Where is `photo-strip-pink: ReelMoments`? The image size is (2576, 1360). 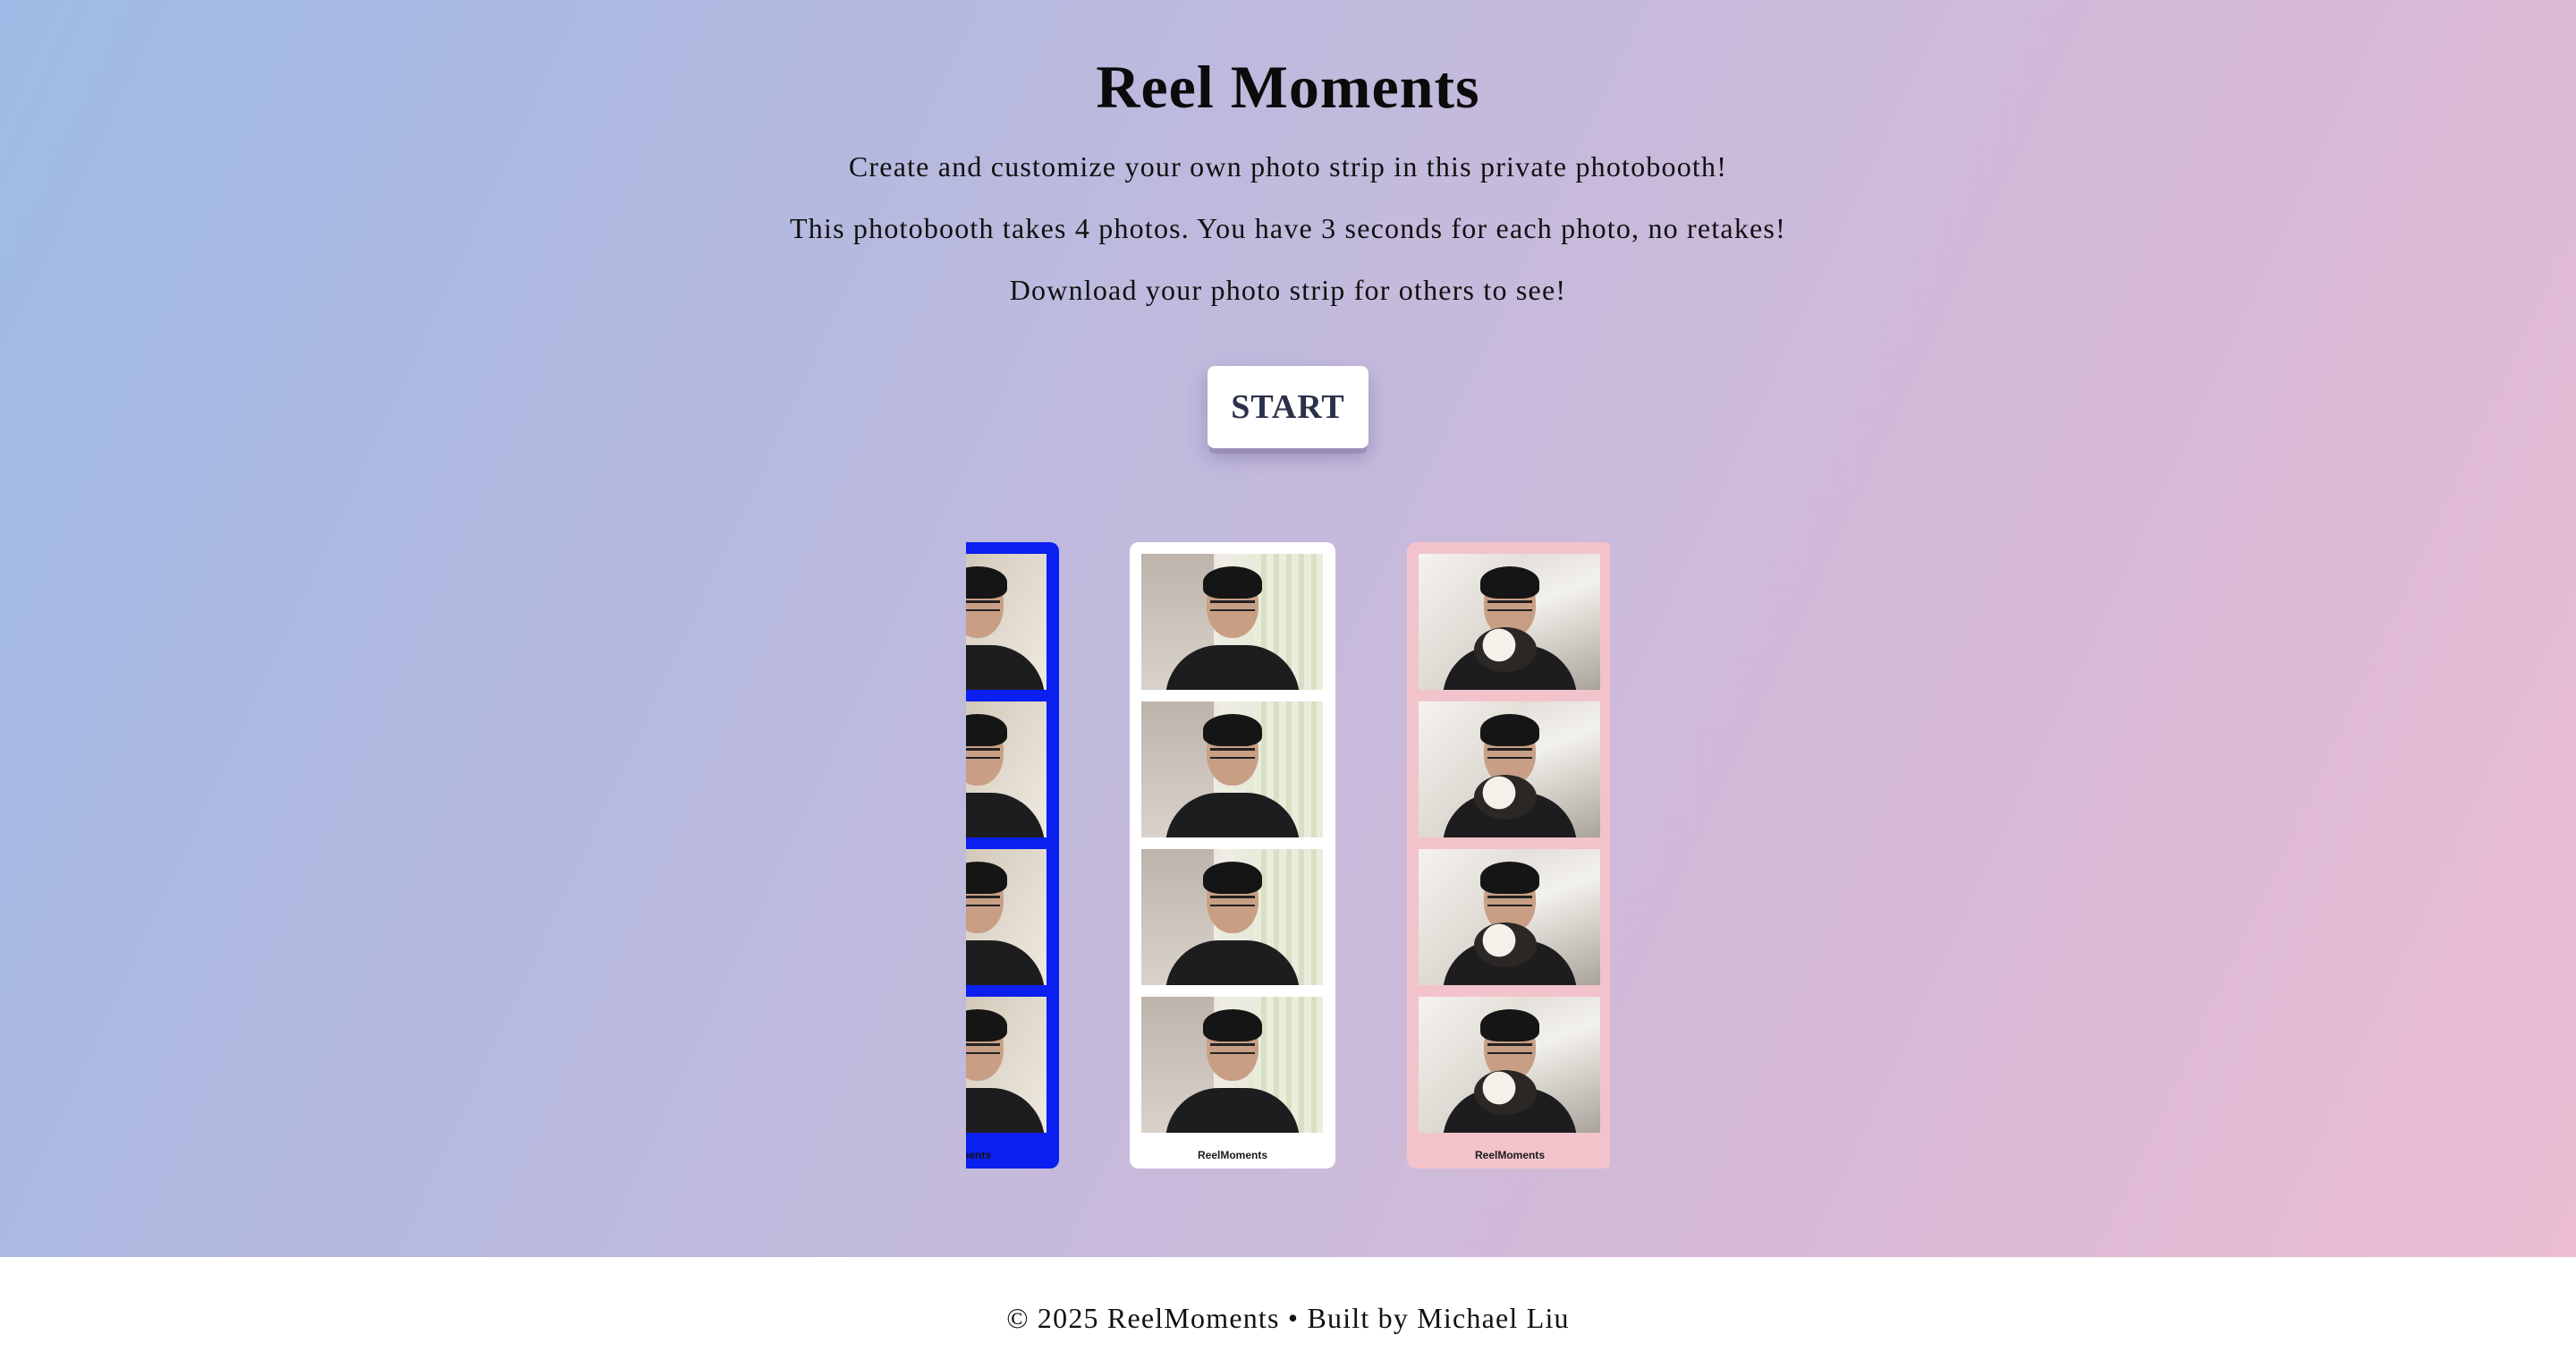 photo-strip-pink: ReelMoments is located at coordinates (1508, 855).